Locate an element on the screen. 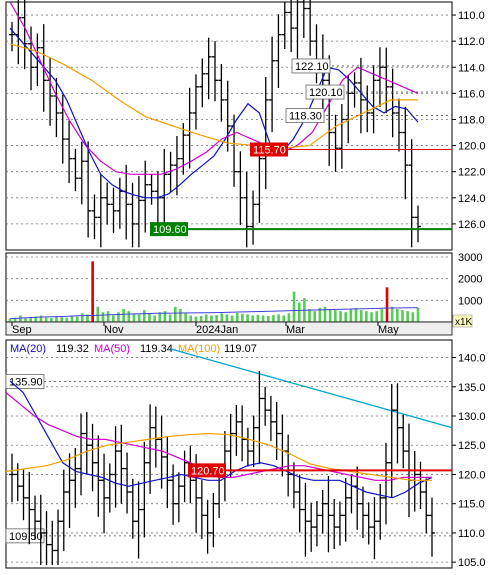  date-axis-label: Mar is located at coordinates (295, 330).